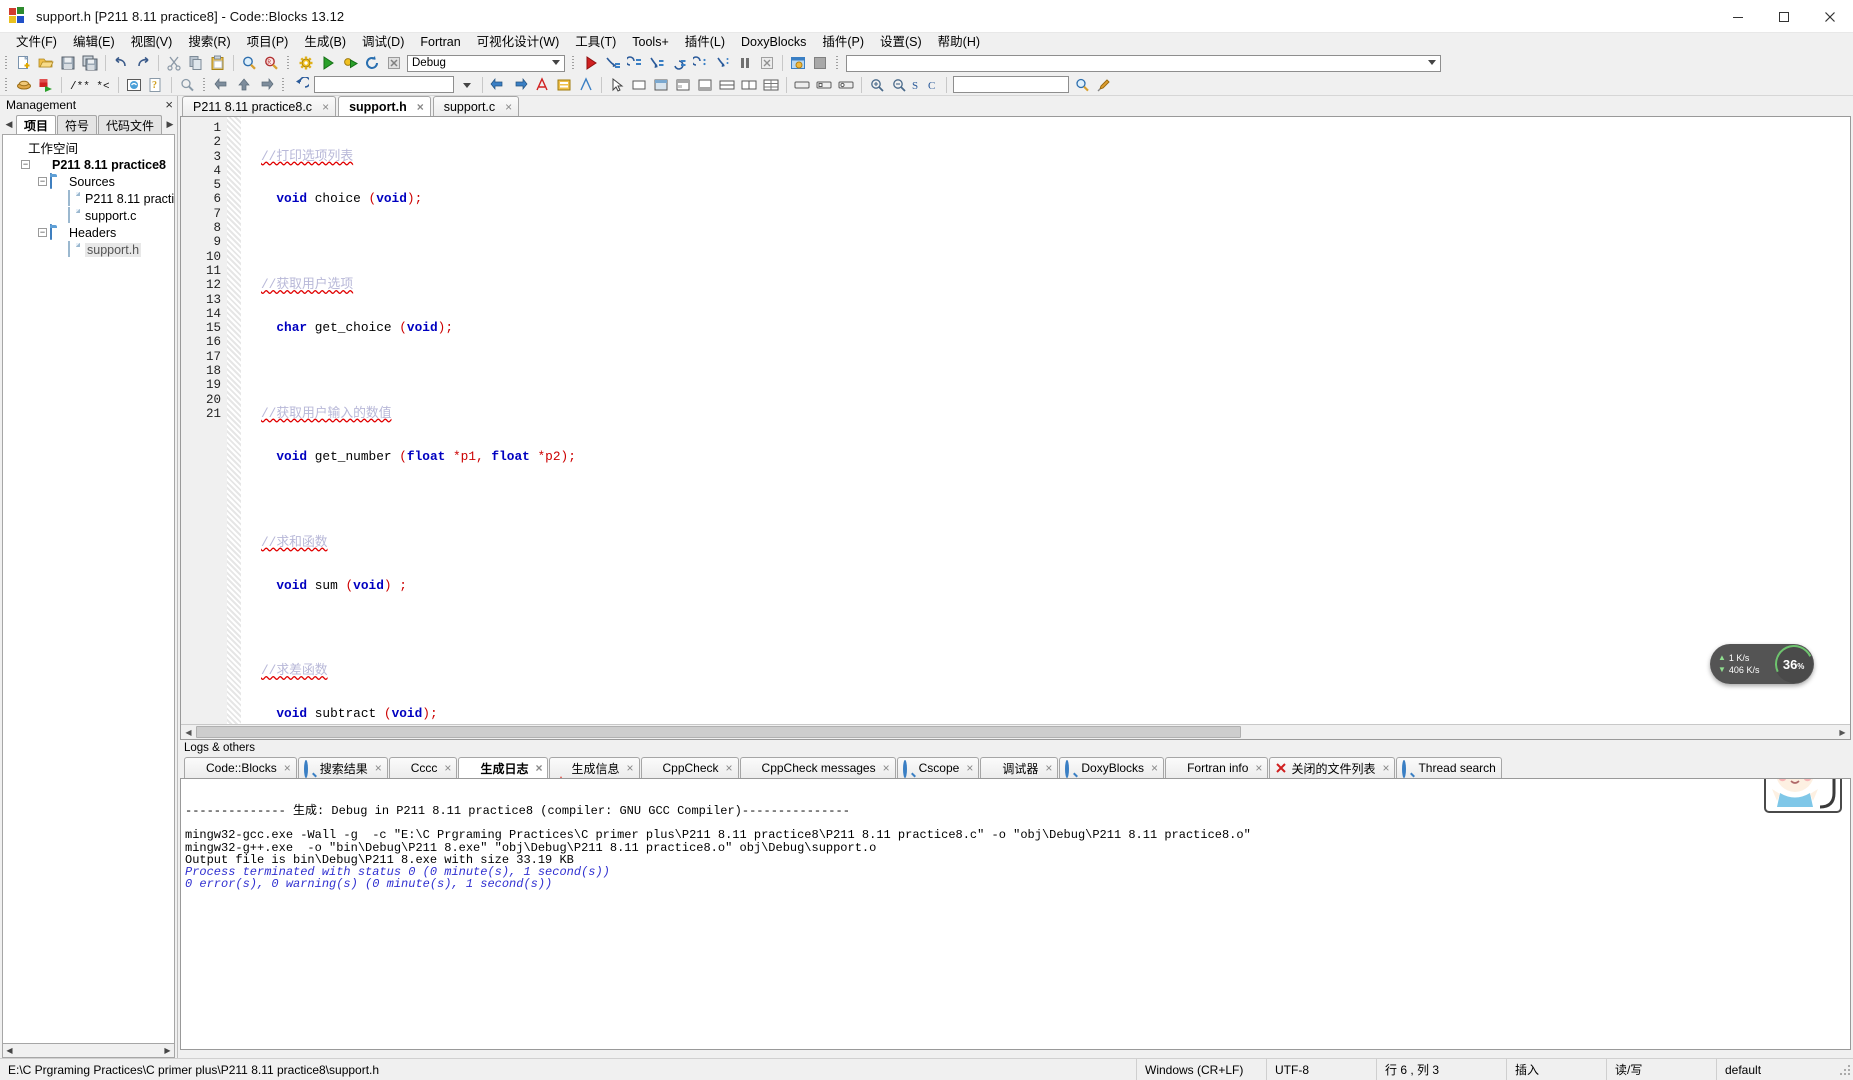 Image resolution: width=1853 pixels, height=1080 pixels. Describe the element at coordinates (266, 84) in the screenshot. I see `forward-icon` at that location.